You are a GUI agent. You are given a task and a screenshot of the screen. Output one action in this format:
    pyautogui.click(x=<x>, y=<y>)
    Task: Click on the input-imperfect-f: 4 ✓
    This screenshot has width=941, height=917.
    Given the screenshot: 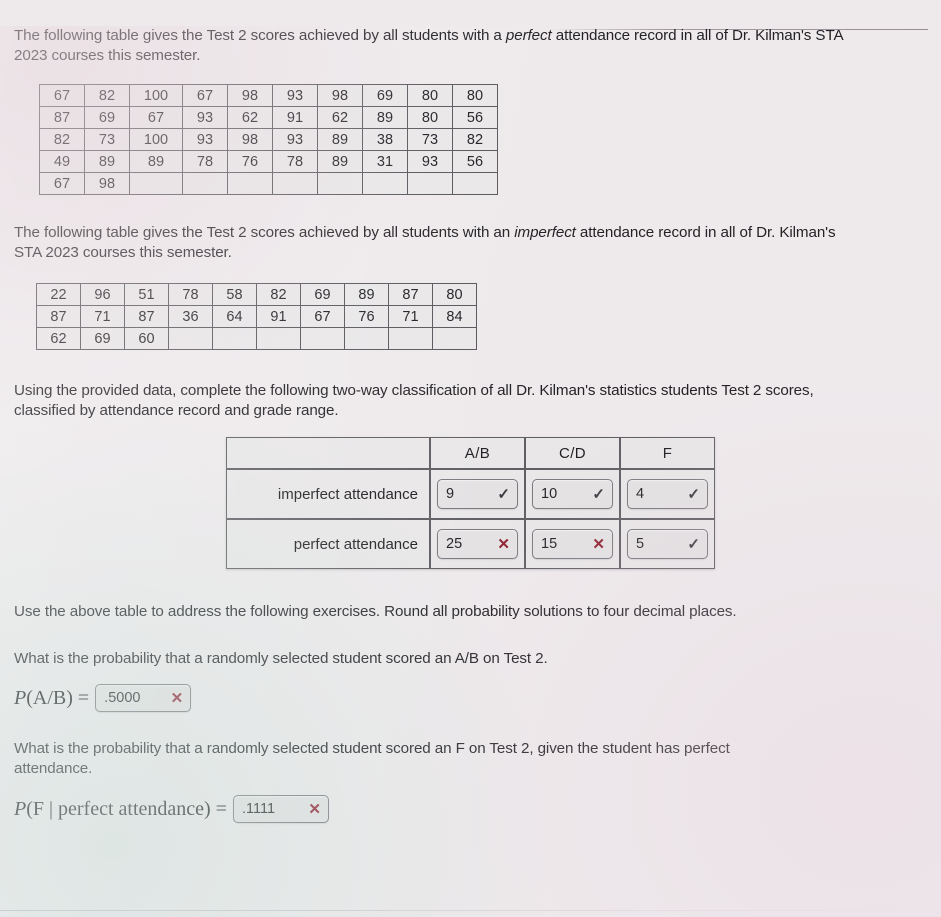 What is the action you would take?
    pyautogui.click(x=667, y=494)
    